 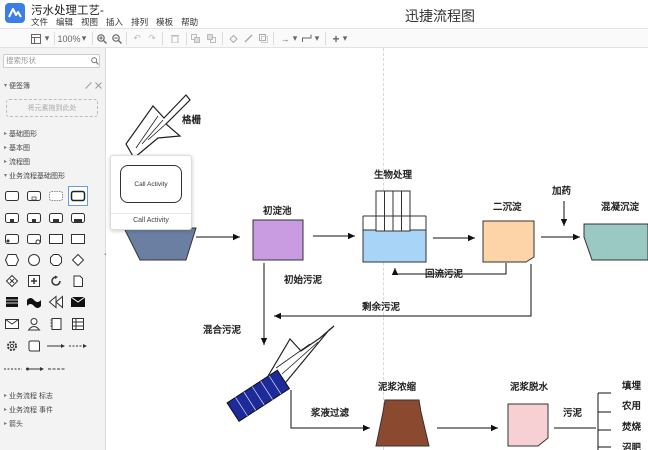 What do you see at coordinates (278, 240) in the screenshot?
I see `primary-tank` at bounding box center [278, 240].